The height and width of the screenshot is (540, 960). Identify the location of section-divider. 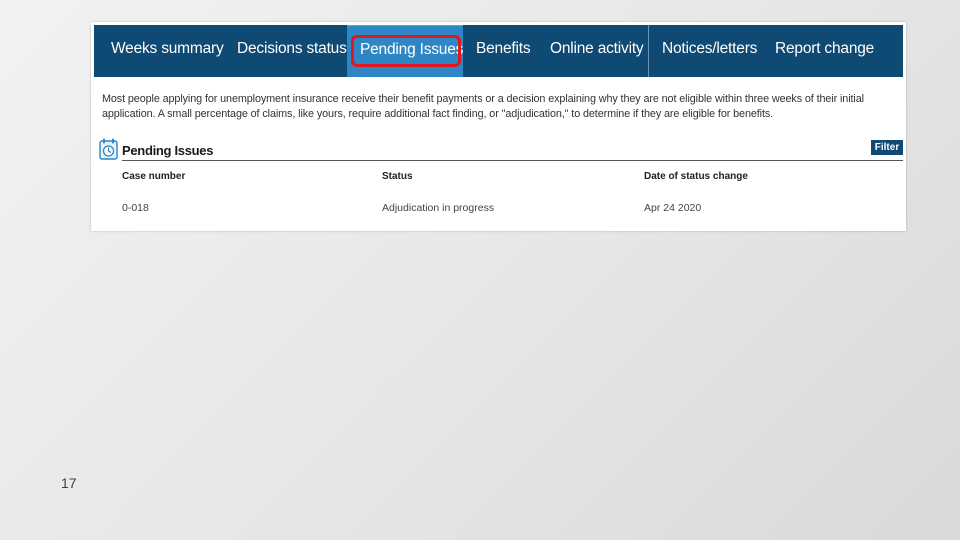
(512, 160).